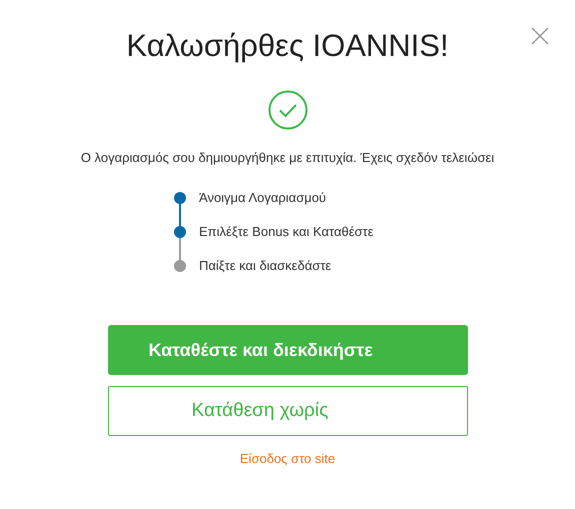 The width and height of the screenshot is (575, 509). Describe the element at coordinates (288, 110) in the screenshot. I see `check-circle-icon` at that location.